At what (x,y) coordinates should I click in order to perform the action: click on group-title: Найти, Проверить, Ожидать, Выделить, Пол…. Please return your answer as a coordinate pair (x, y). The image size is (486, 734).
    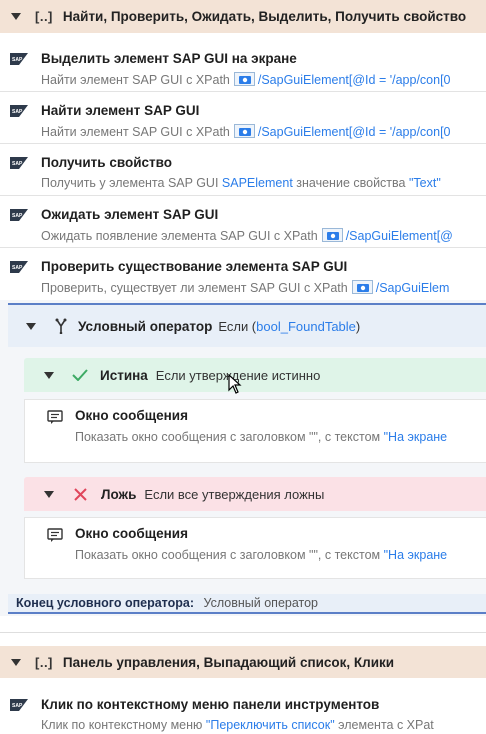
    Looking at the image, I should click on (264, 16).